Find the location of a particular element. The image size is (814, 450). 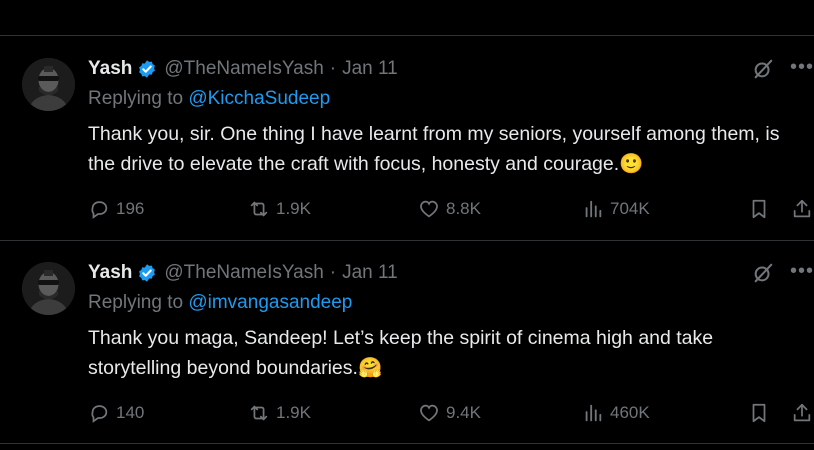

replying-to: Replying to @KicchaSudeep is located at coordinates (209, 99).